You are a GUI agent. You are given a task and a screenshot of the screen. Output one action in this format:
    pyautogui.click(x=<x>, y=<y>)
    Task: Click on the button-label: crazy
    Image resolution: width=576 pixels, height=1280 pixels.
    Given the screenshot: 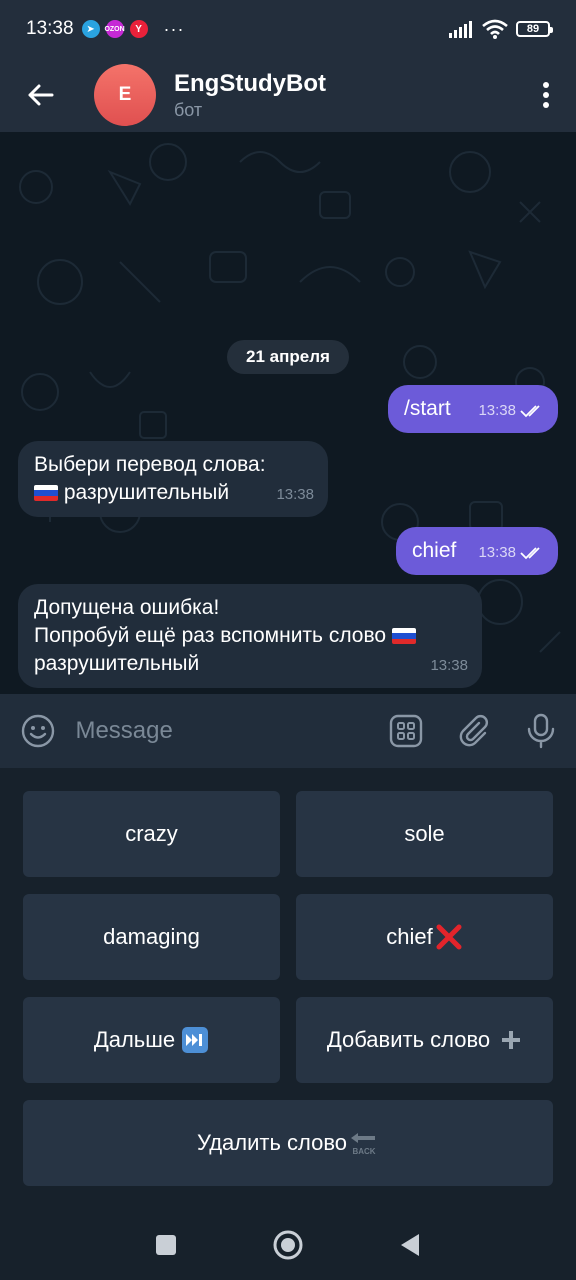 What is the action you would take?
    pyautogui.click(x=151, y=833)
    